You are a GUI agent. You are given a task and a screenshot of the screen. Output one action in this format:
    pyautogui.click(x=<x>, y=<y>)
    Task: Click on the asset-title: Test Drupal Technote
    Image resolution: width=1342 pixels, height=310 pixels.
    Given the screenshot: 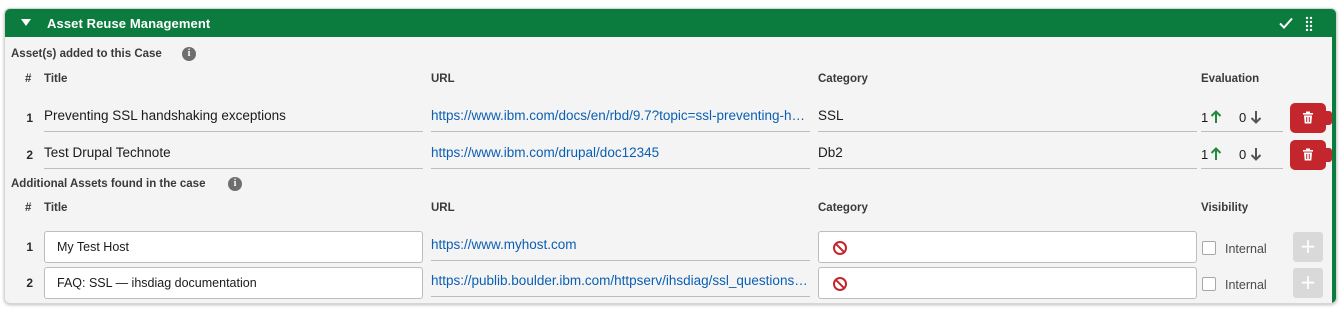 What is the action you would take?
    pyautogui.click(x=233, y=154)
    